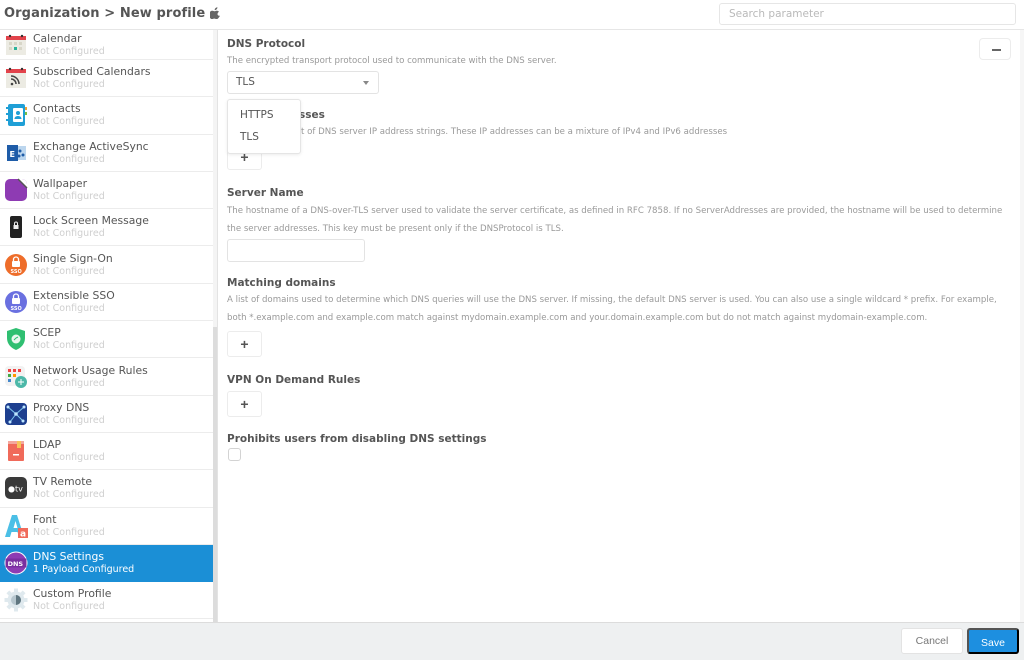 Image resolution: width=1024 pixels, height=660 pixels. I want to click on ldap-icon, so click(16, 451).